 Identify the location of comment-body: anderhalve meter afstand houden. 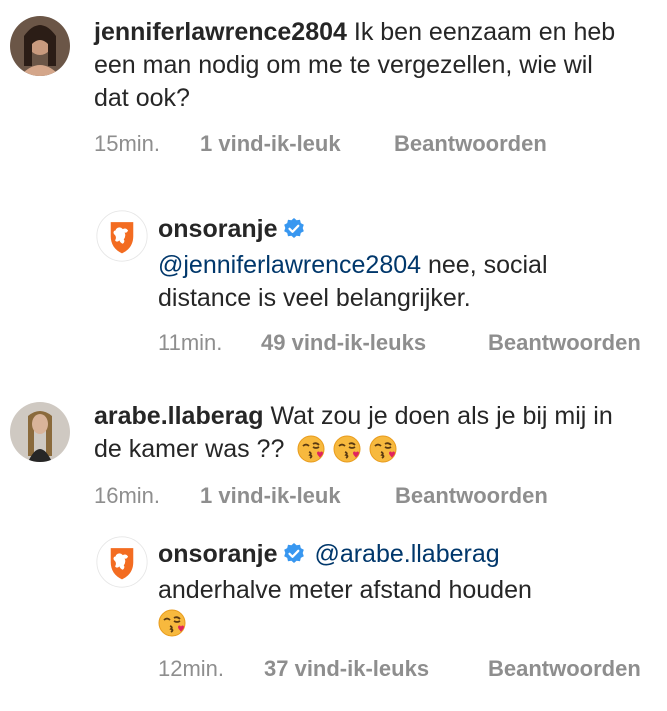
(345, 590).